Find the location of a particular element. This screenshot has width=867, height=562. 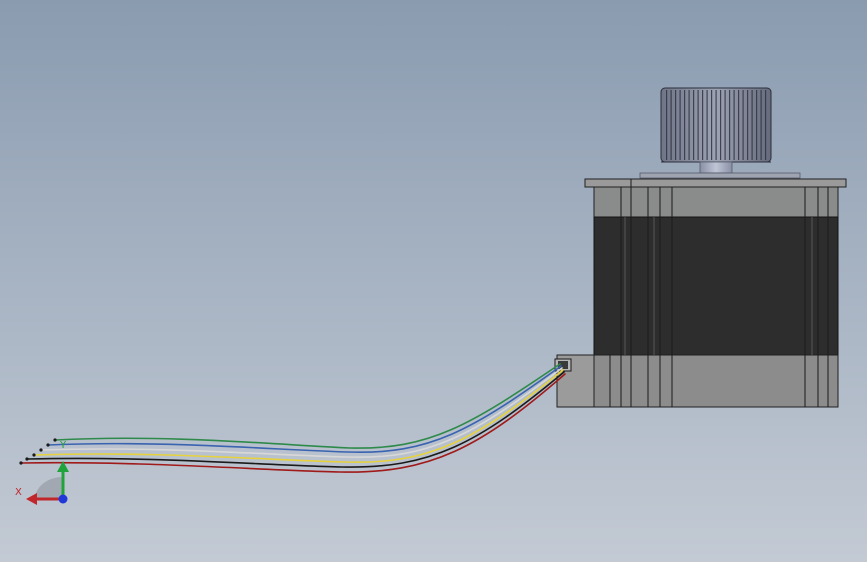

triad-plane-icon is located at coordinates (49, 488).